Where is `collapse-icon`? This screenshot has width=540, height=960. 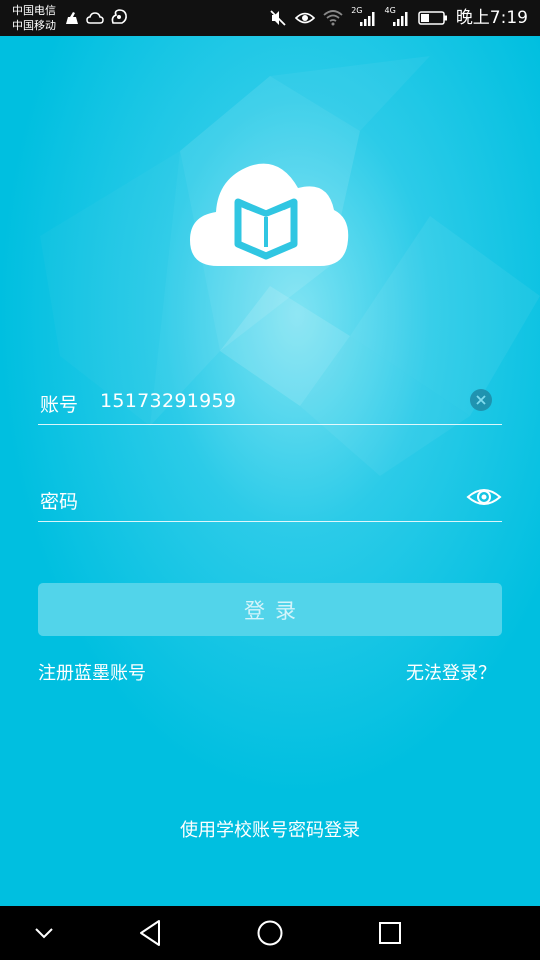
collapse-icon is located at coordinates (44, 933).